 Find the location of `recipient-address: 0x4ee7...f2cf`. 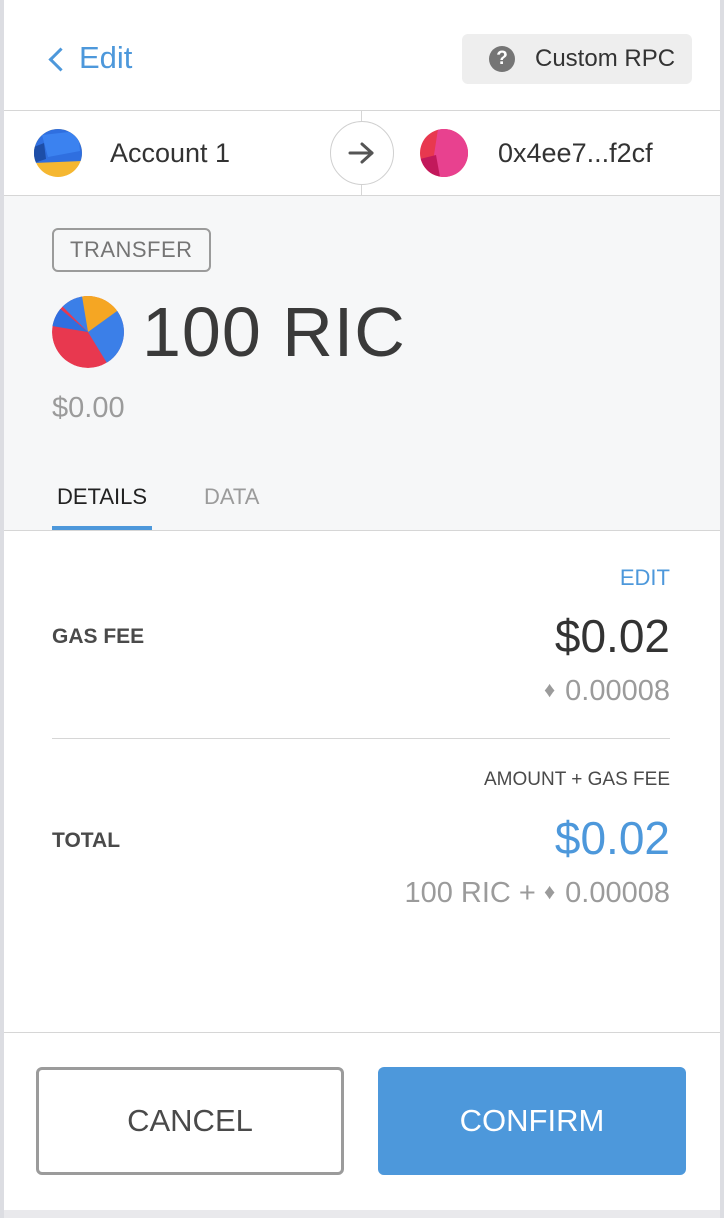

recipient-address: 0x4ee7...f2cf is located at coordinates (575, 152).